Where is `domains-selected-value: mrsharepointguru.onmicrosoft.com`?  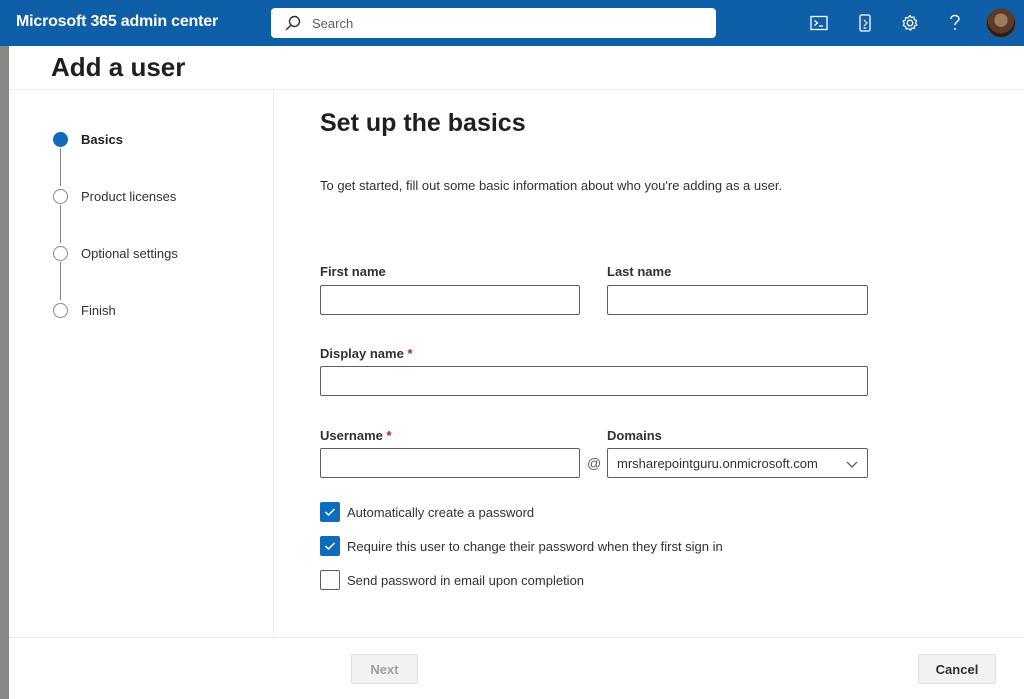 domains-selected-value: mrsharepointguru.onmicrosoft.com is located at coordinates (717, 463).